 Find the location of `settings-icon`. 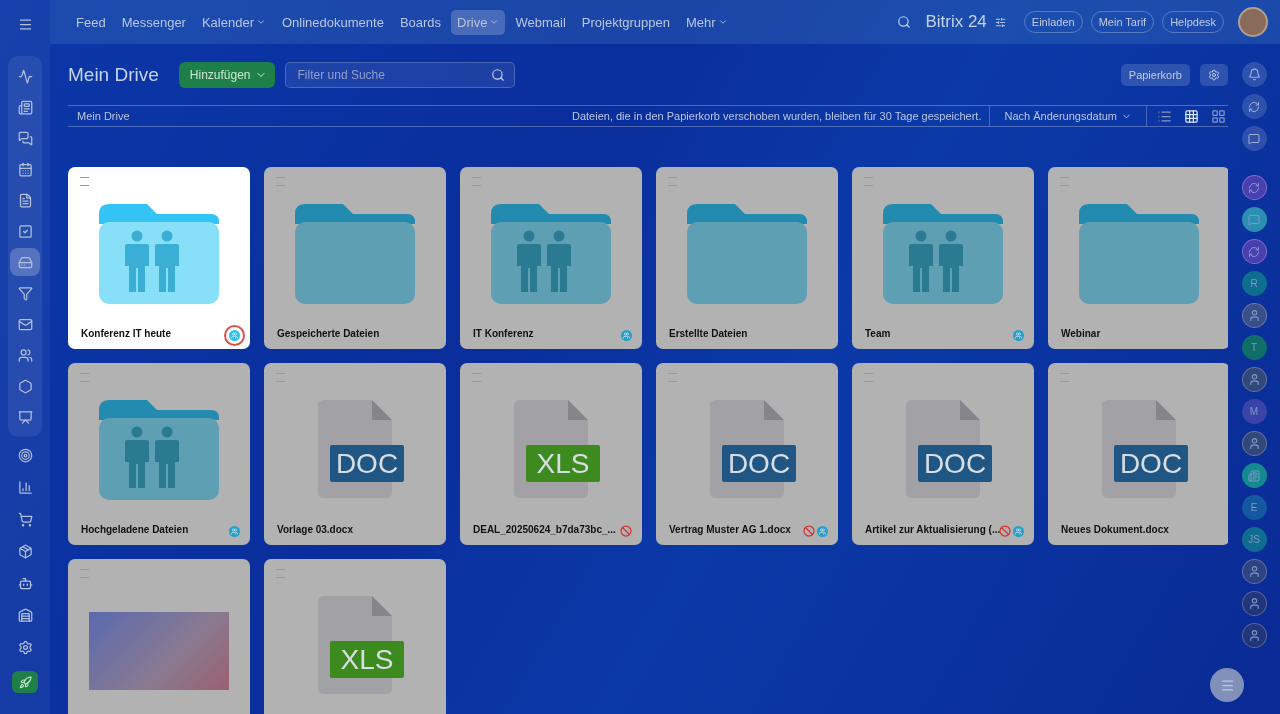

settings-icon is located at coordinates (1214, 75).